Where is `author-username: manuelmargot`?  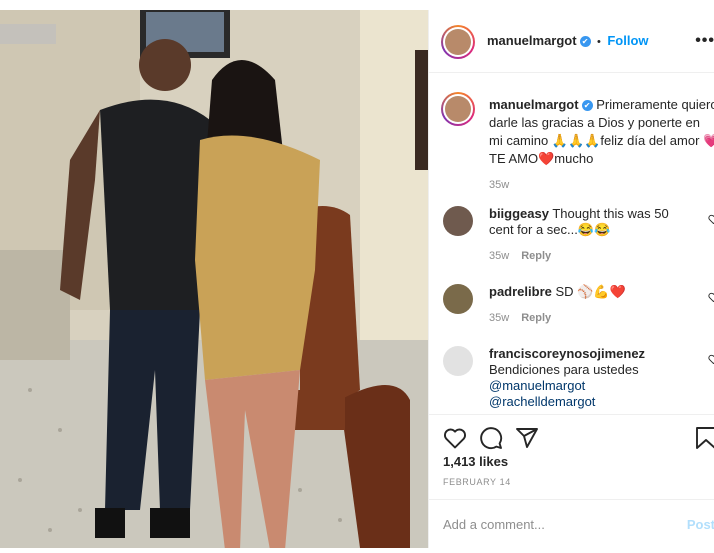 author-username: manuelmargot is located at coordinates (532, 40).